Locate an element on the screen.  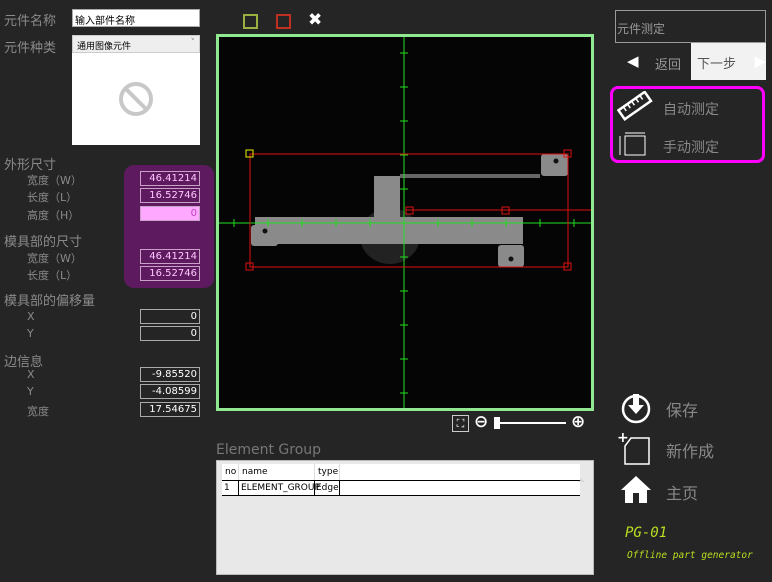
back-button: 返回 is located at coordinates (668, 63).